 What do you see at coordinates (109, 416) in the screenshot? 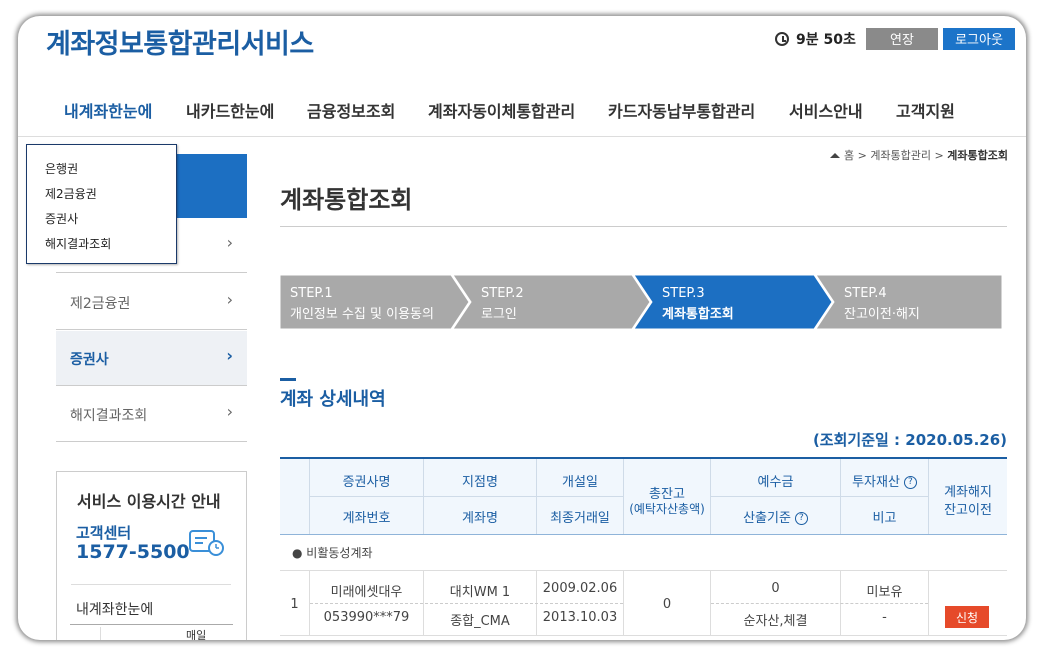
I see `sidebar-item-label: 해지결과조회` at bounding box center [109, 416].